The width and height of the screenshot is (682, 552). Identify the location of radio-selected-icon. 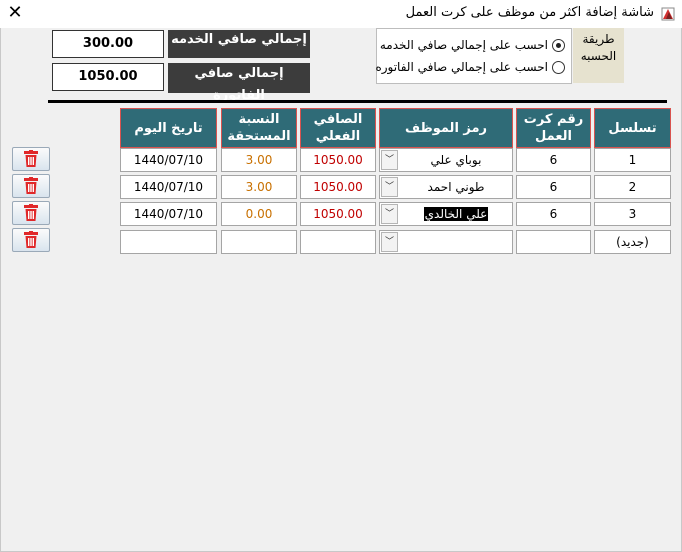
(558, 45).